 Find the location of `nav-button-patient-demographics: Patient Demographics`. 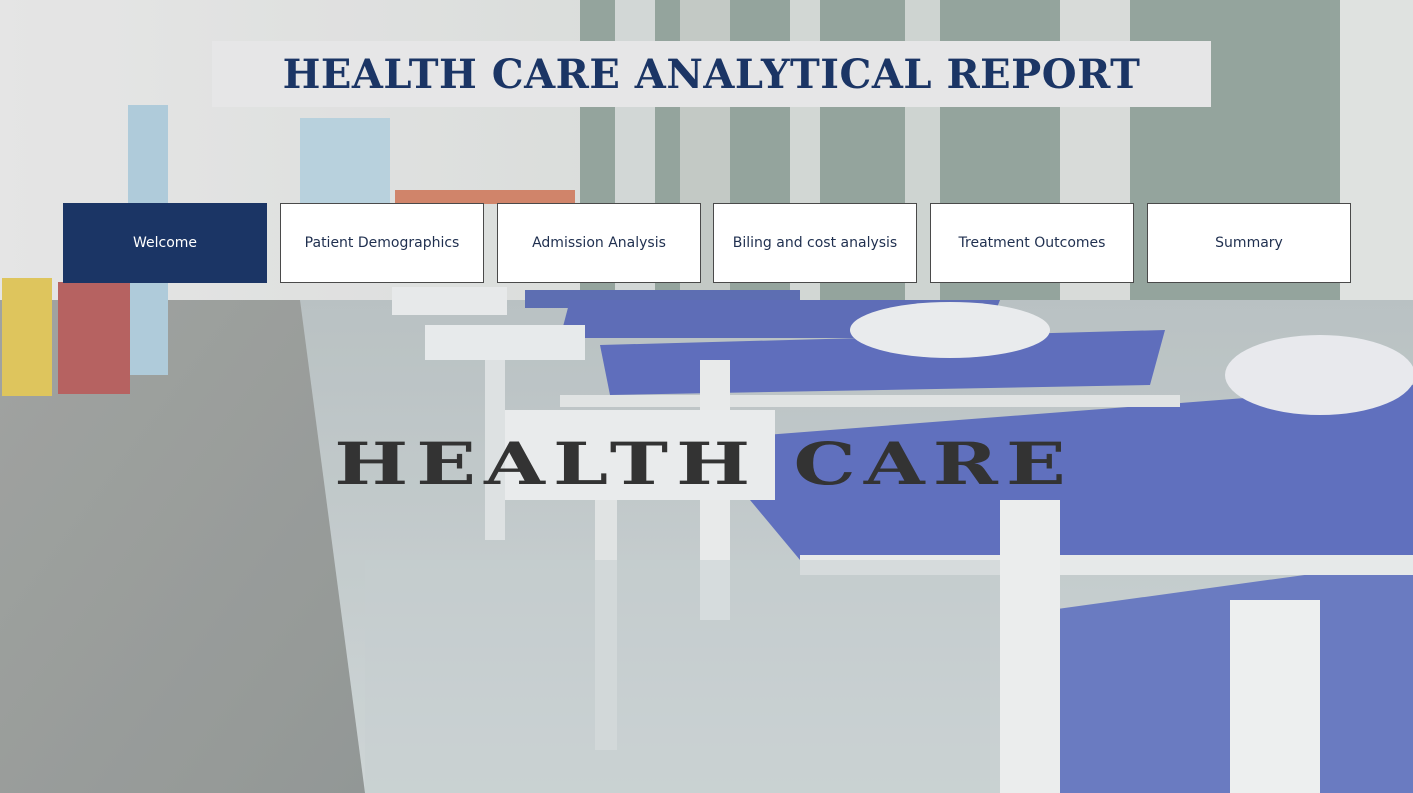

nav-button-patient-demographics: Patient Demographics is located at coordinates (382, 243).